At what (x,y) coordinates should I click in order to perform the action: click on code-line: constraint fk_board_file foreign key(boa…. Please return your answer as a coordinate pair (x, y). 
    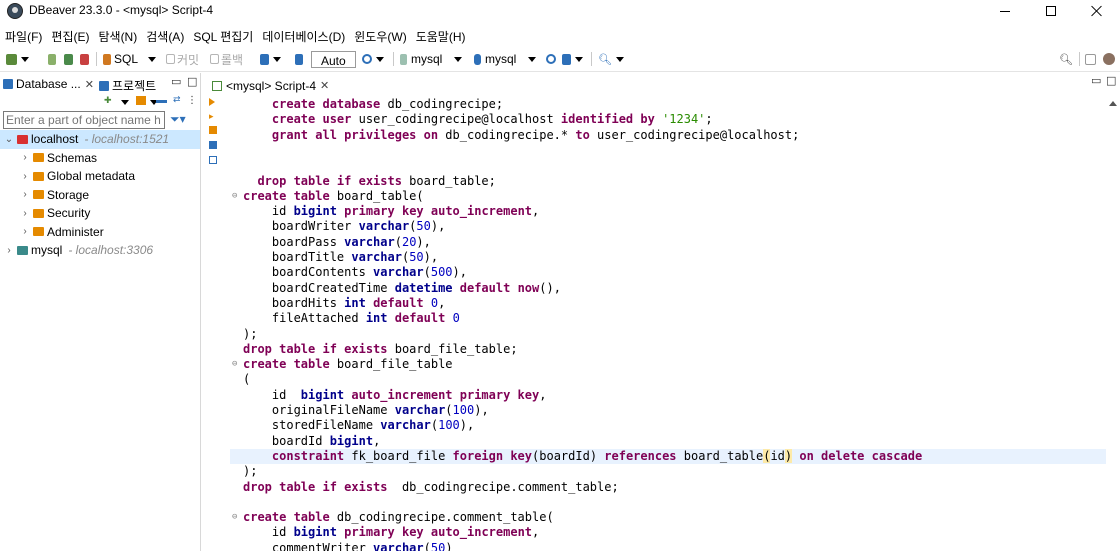
    Looking at the image, I should click on (668, 456).